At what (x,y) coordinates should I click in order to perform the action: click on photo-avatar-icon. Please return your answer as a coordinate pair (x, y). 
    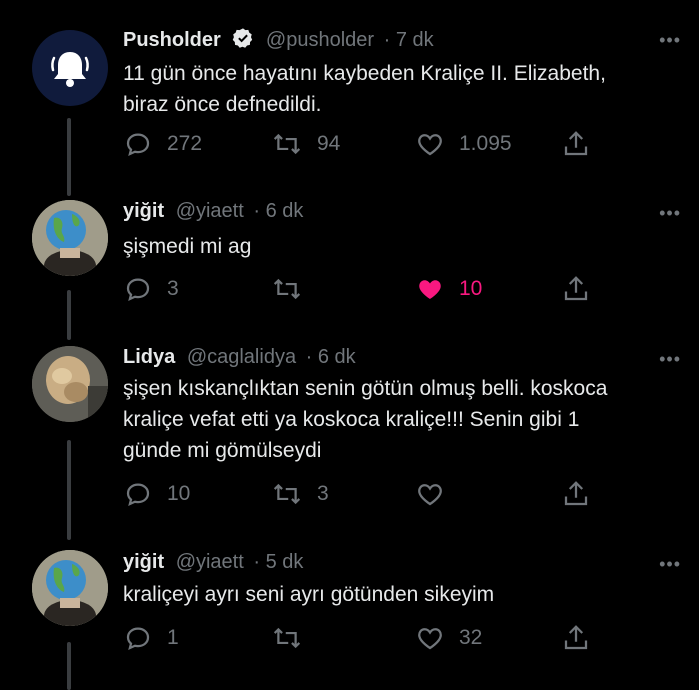
    Looking at the image, I should click on (70, 384).